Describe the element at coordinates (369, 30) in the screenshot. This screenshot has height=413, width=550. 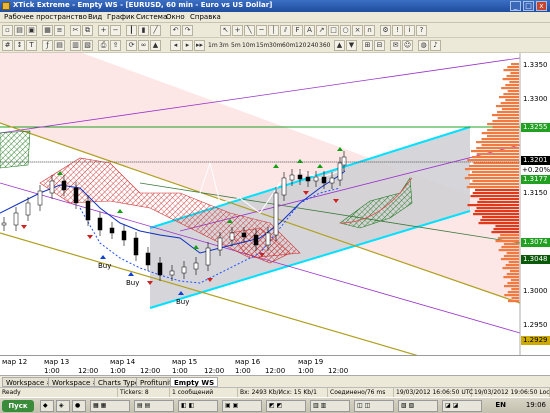
I see `magnet-icon: ∩` at that location.